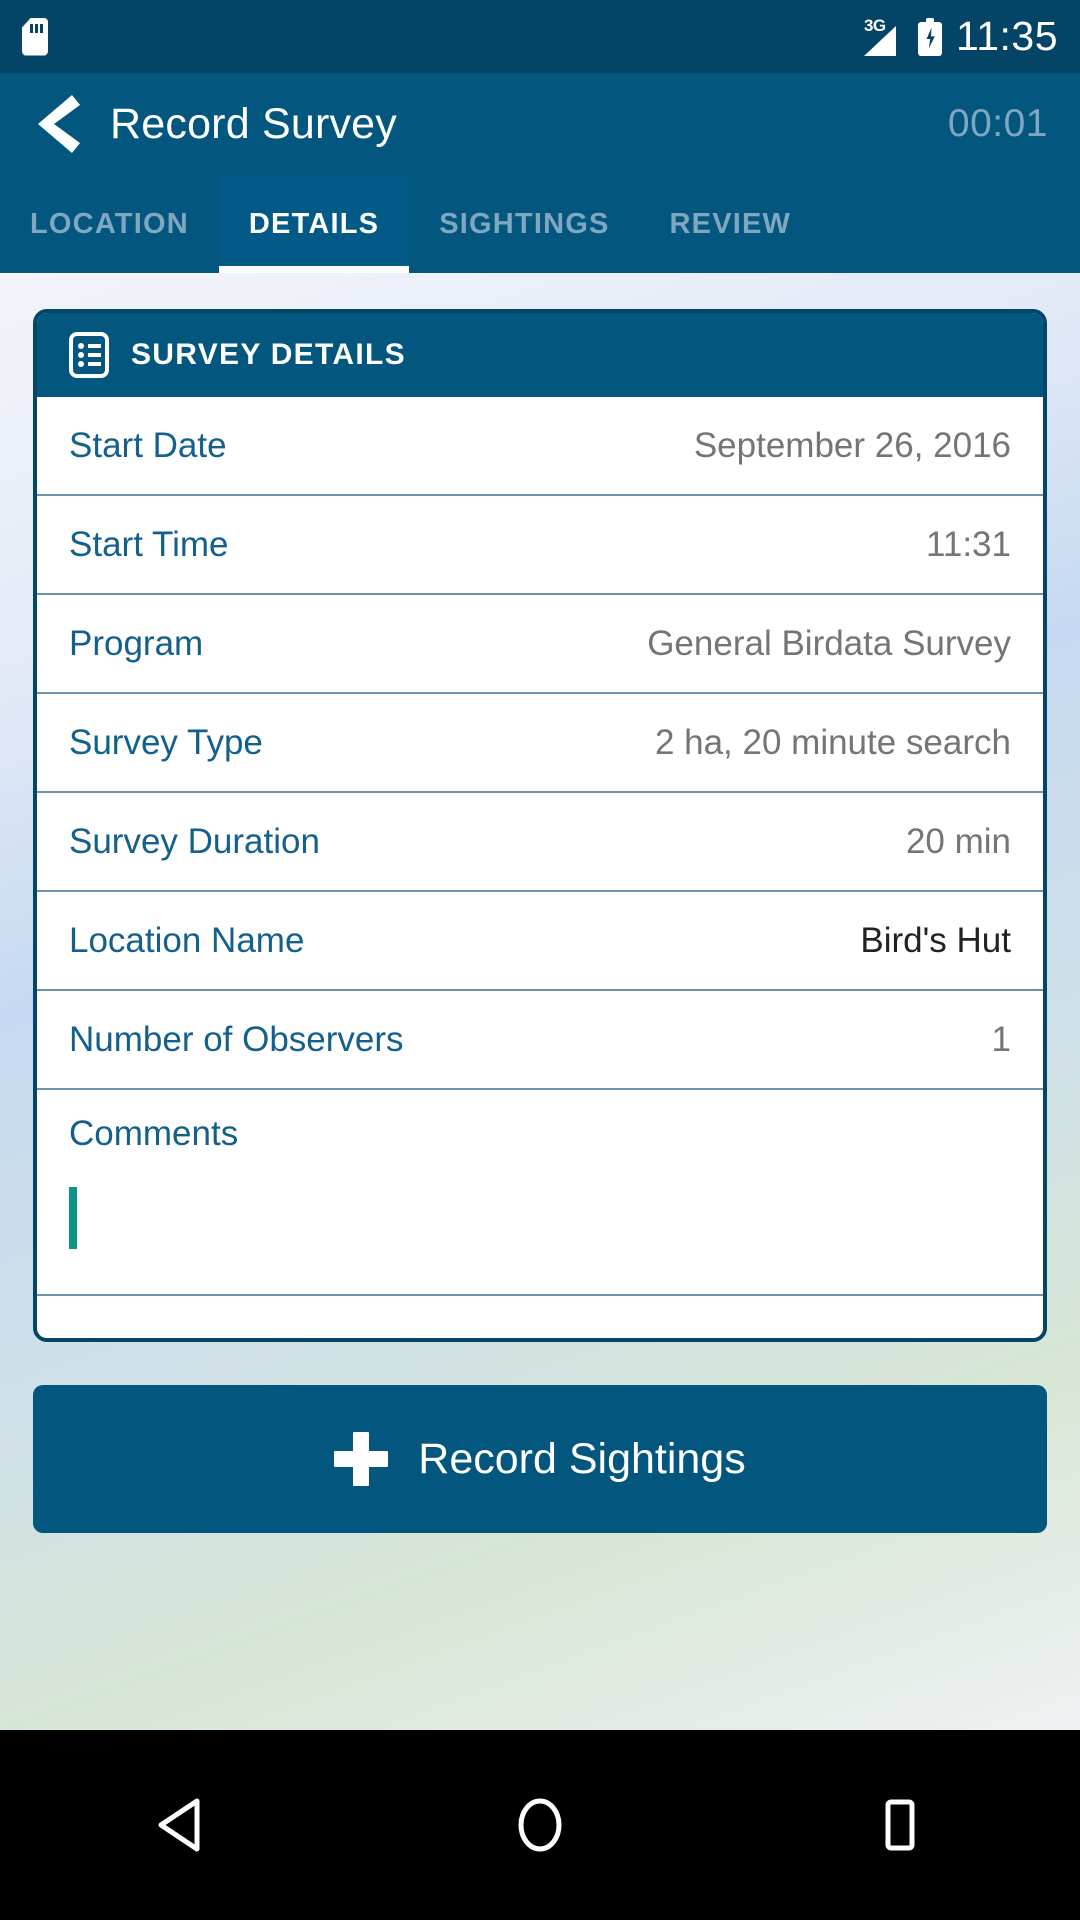 The height and width of the screenshot is (1920, 1080). Describe the element at coordinates (540, 941) in the screenshot. I see `row-location-name: Location Name Bird's Hut` at that location.